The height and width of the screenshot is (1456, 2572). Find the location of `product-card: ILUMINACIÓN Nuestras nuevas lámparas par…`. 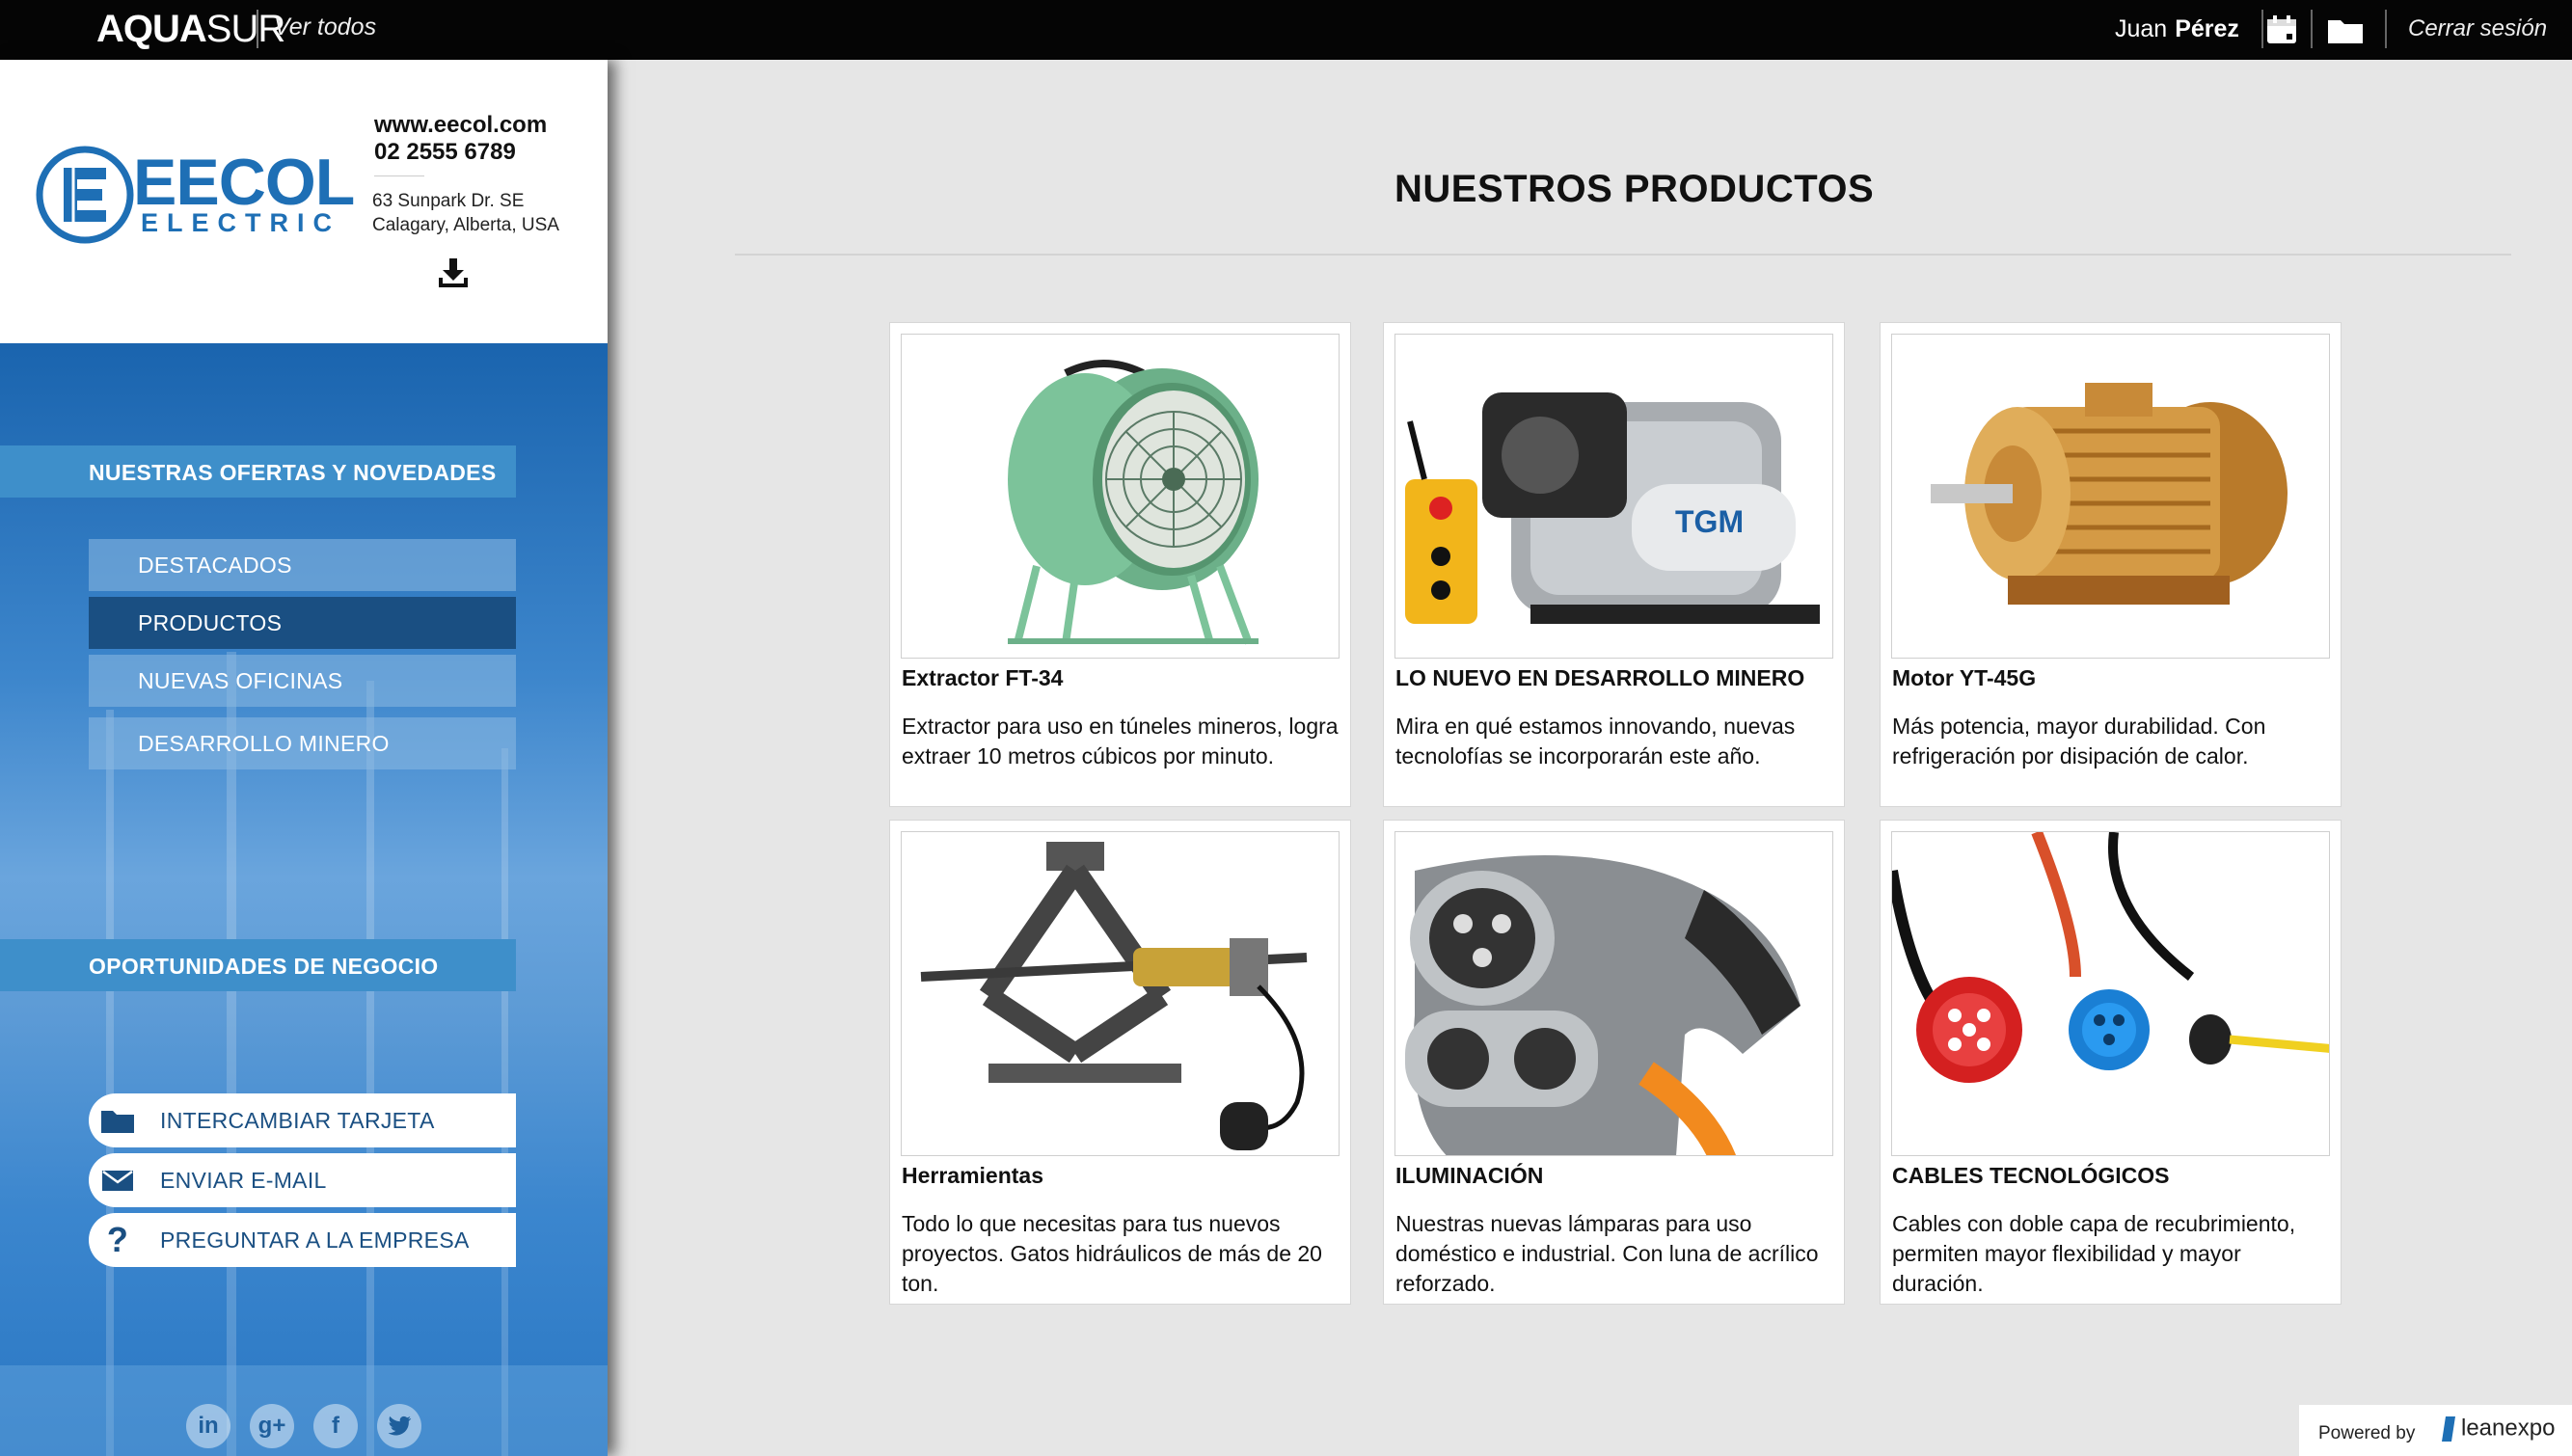

product-card: ILUMINACIÓN Nuestras nuevas lámparas par… is located at coordinates (1614, 1062).